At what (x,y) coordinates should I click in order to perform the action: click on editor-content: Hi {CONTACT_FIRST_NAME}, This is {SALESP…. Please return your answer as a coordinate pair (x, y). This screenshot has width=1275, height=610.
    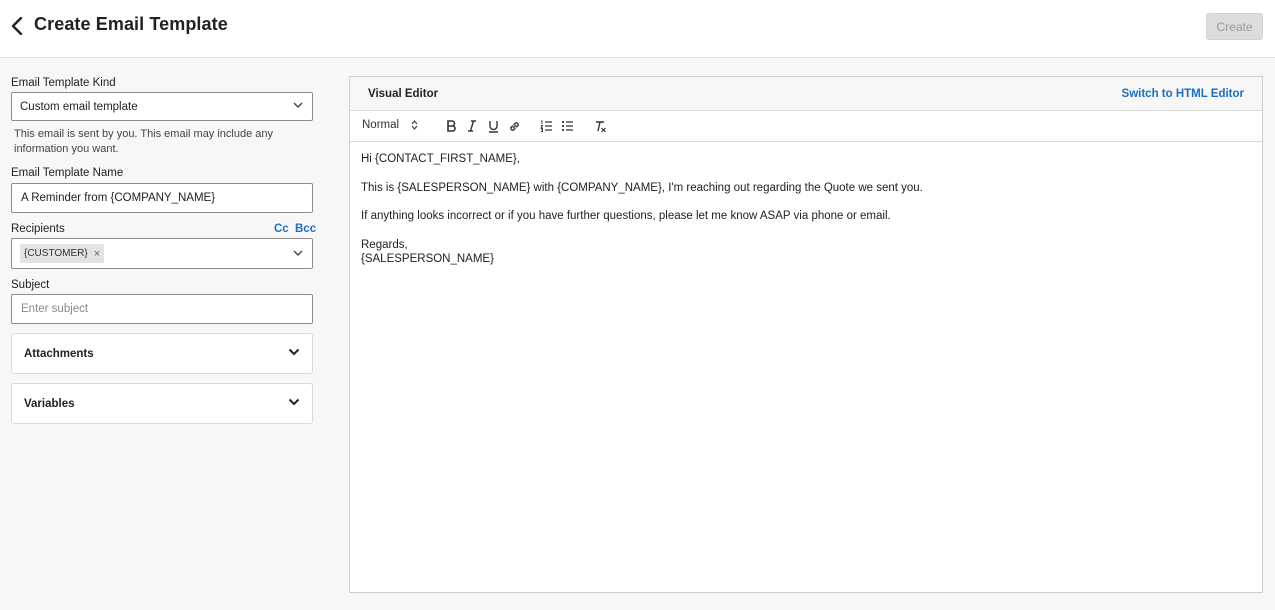
    Looking at the image, I should click on (801, 209).